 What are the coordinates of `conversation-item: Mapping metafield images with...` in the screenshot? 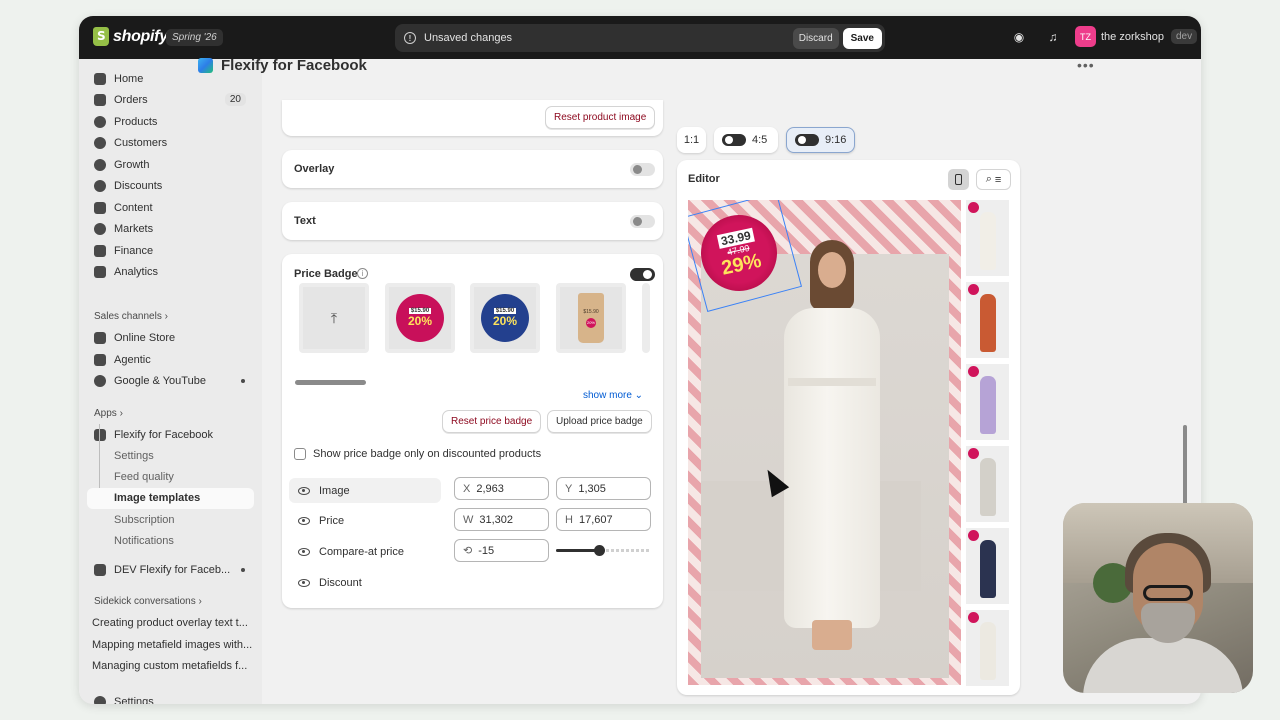 It's located at (173, 645).